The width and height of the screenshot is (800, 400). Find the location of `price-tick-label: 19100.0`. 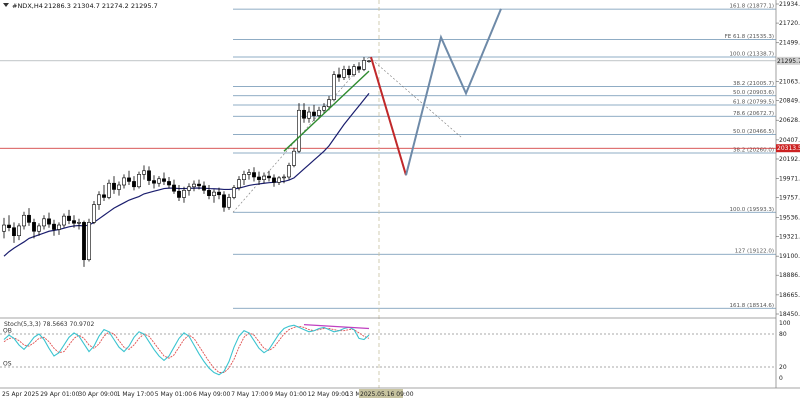

price-tick-label: 19100.0 is located at coordinates (789, 256).